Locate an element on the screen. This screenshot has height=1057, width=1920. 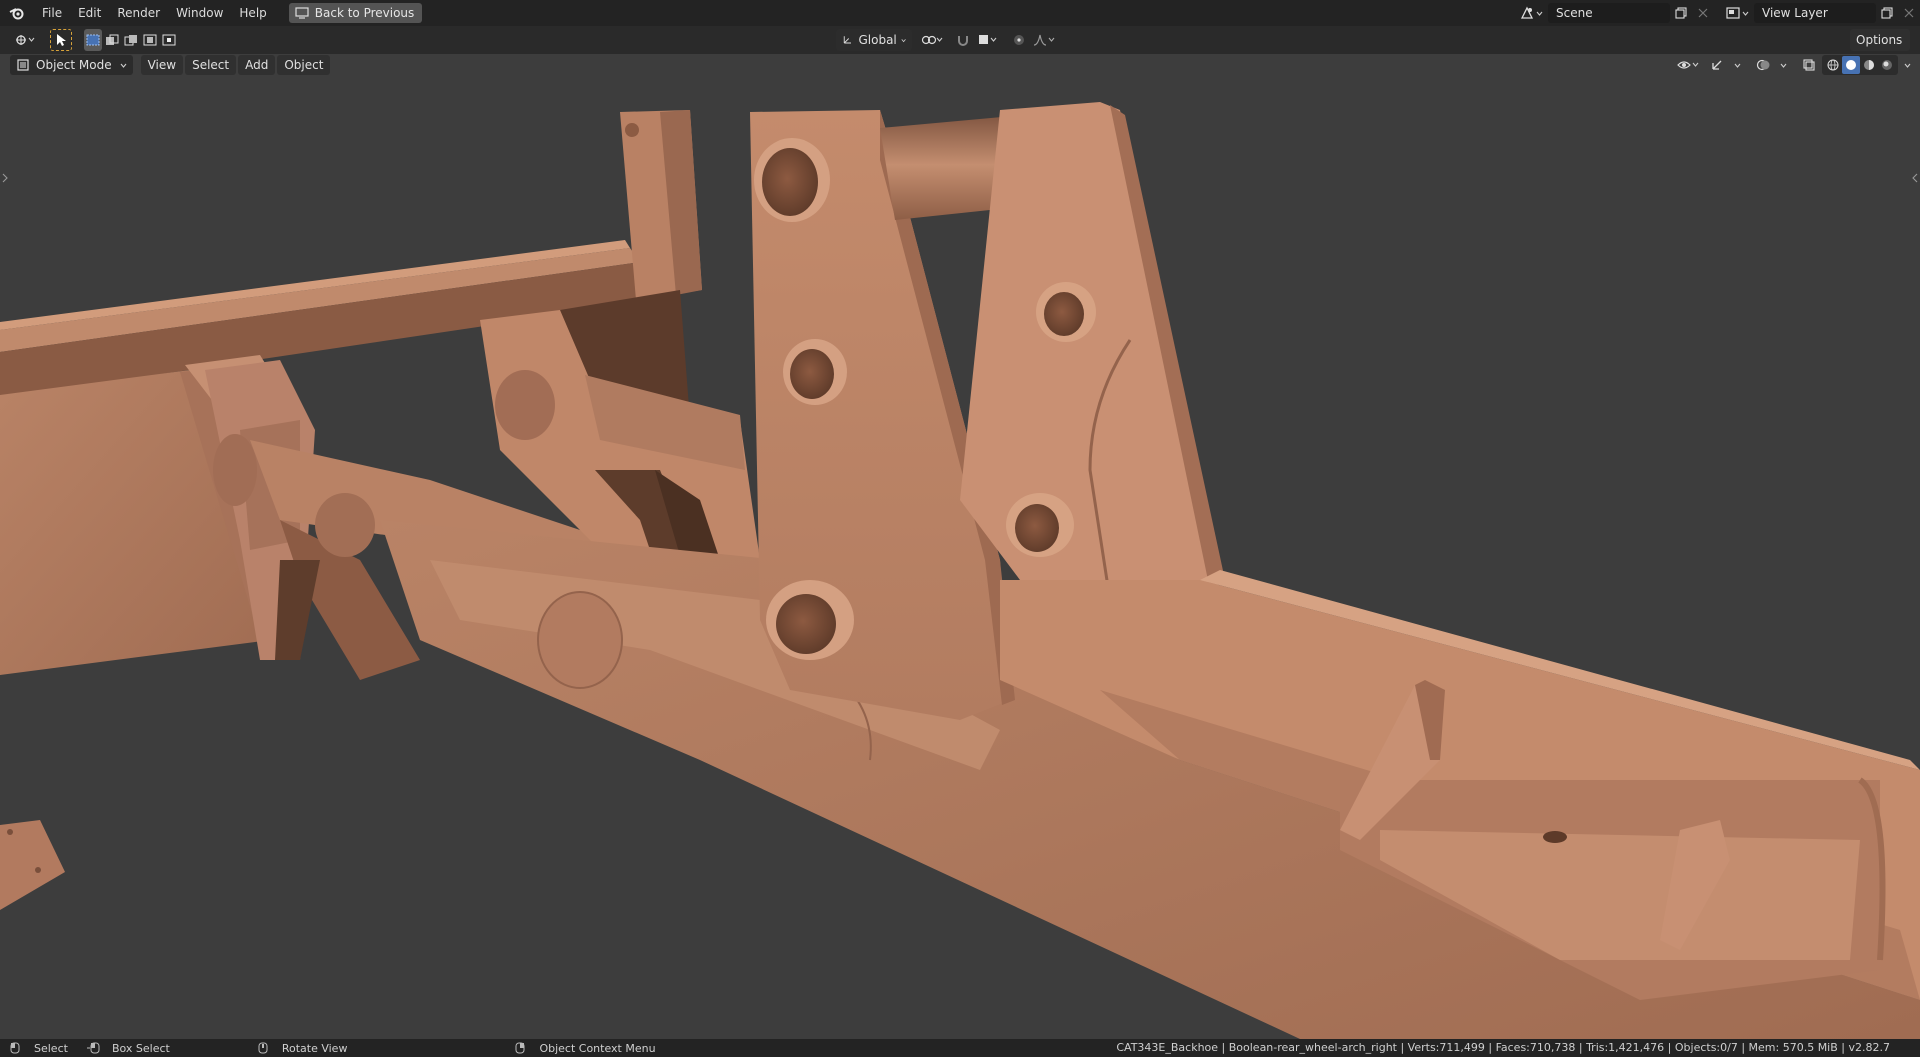
falloff-type-icon is located at coordinates (1045, 40).